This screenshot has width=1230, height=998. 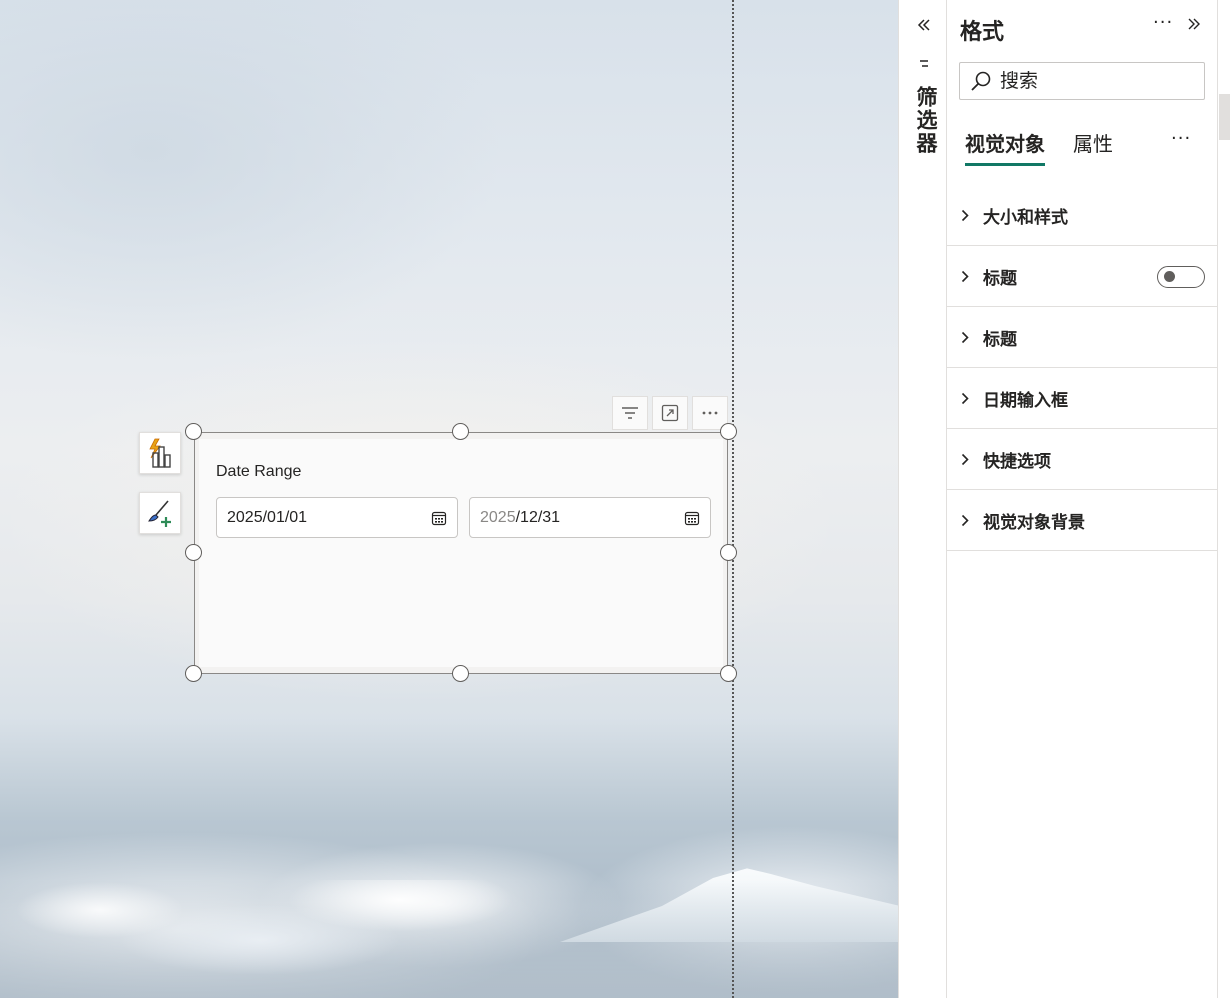 What do you see at coordinates (982, 32) in the screenshot?
I see `pane-title: 格式` at bounding box center [982, 32].